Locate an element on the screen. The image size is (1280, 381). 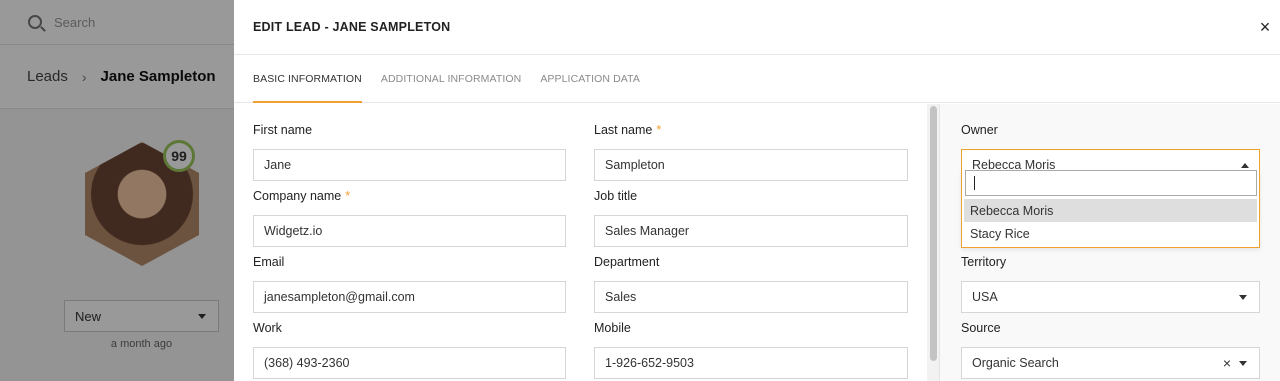
company-name-label-text: Company name is located at coordinates (297, 196).